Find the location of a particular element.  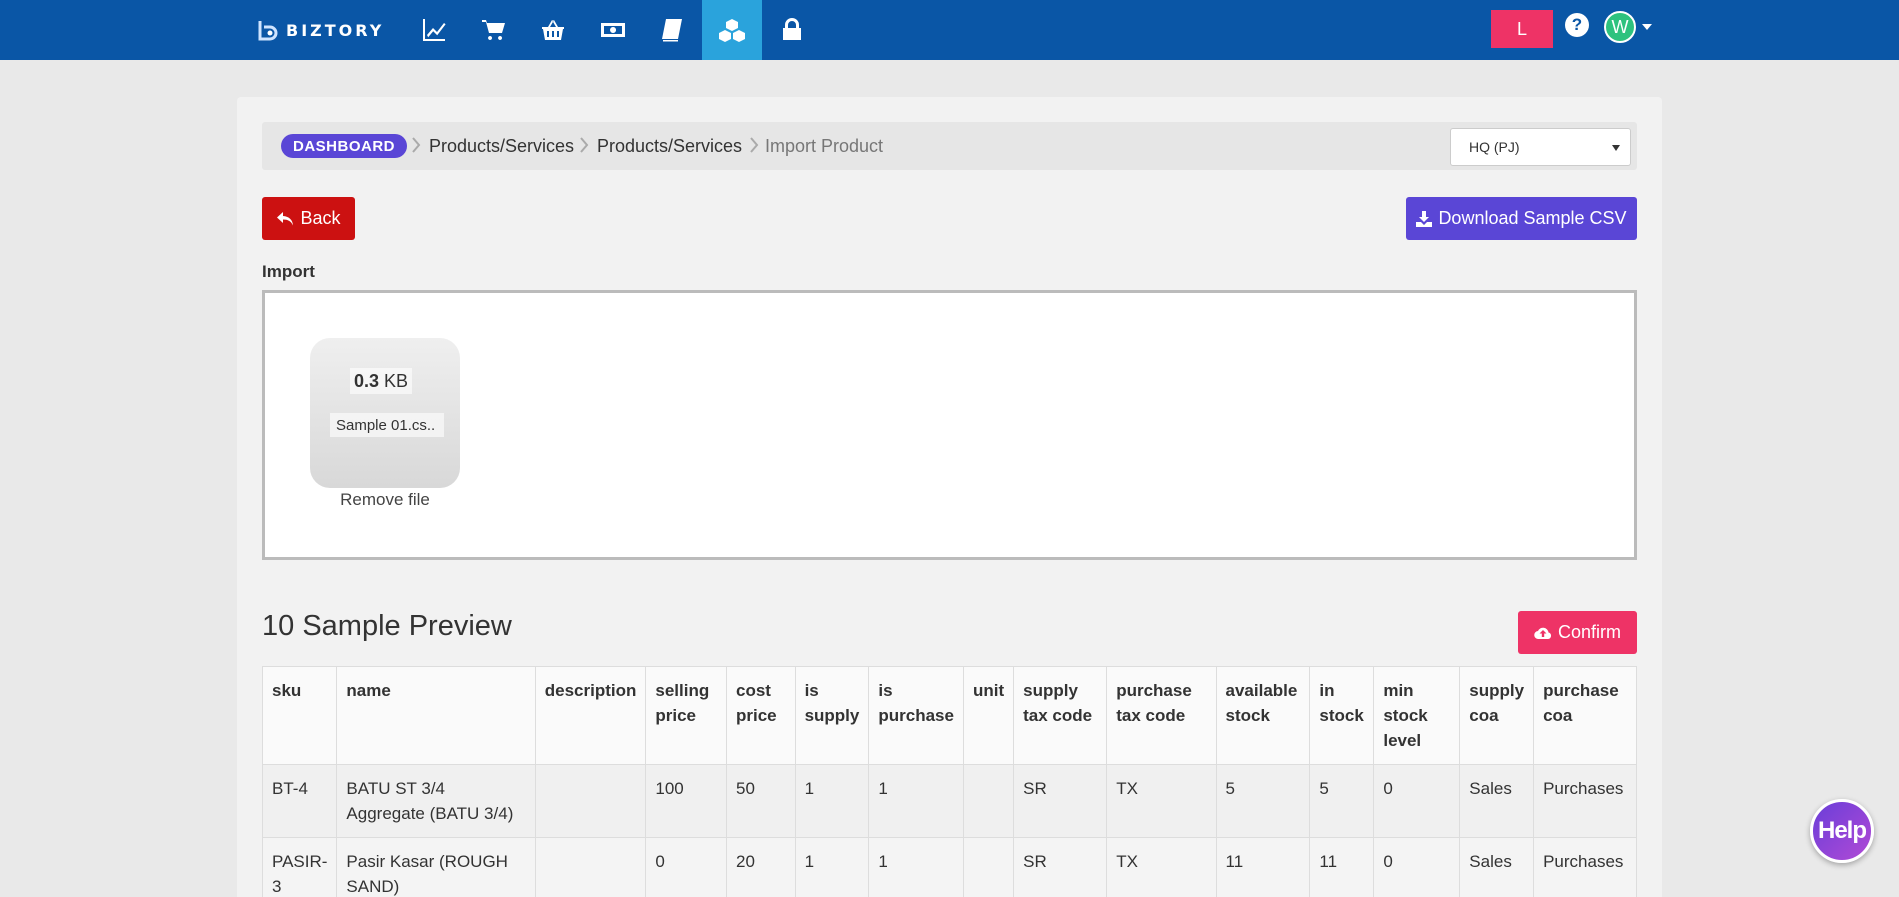

avatar: W is located at coordinates (1620, 27).